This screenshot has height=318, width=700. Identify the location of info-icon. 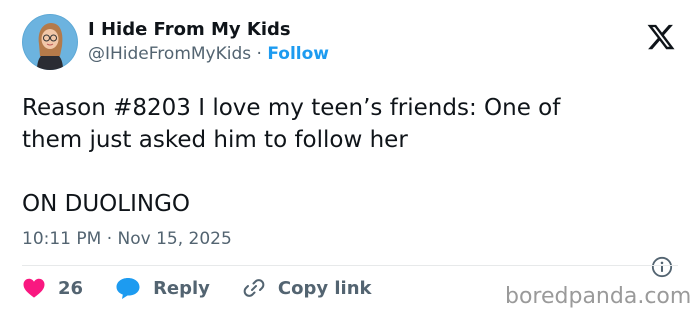
(662, 267).